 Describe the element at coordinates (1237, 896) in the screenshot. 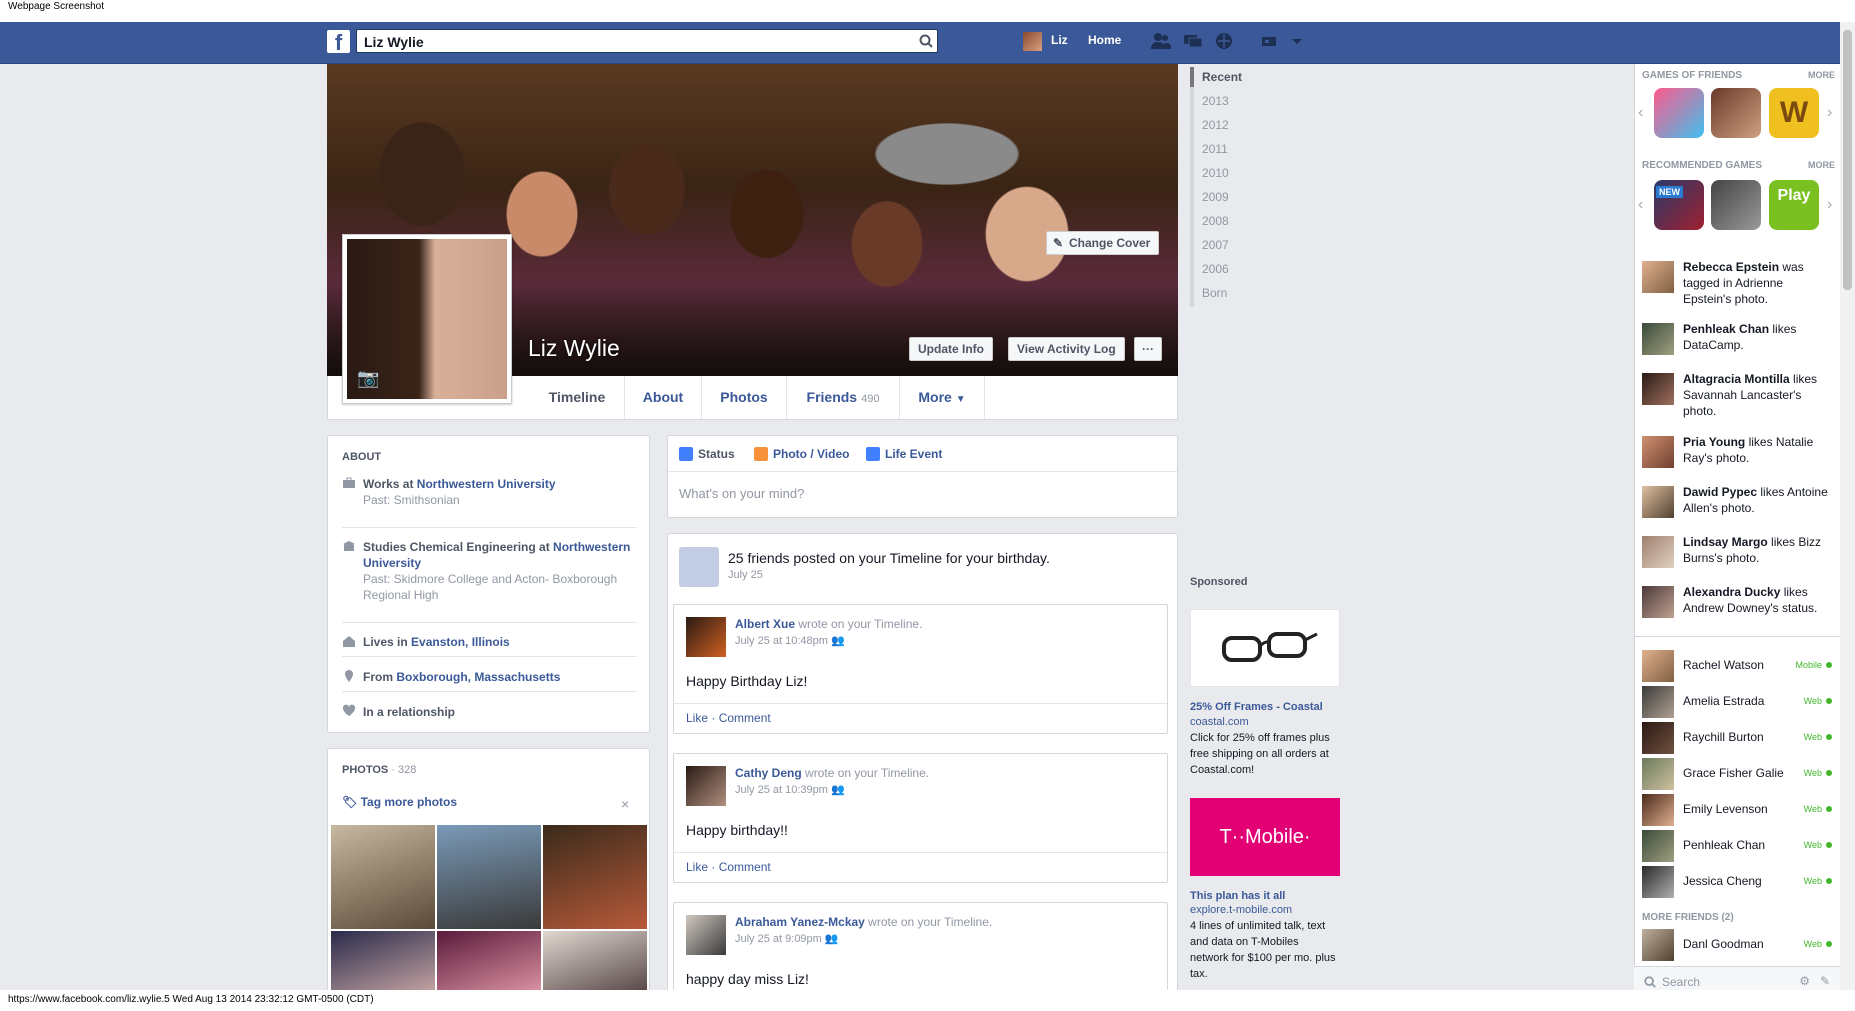

I see `ad-title: This plan has it all` at that location.